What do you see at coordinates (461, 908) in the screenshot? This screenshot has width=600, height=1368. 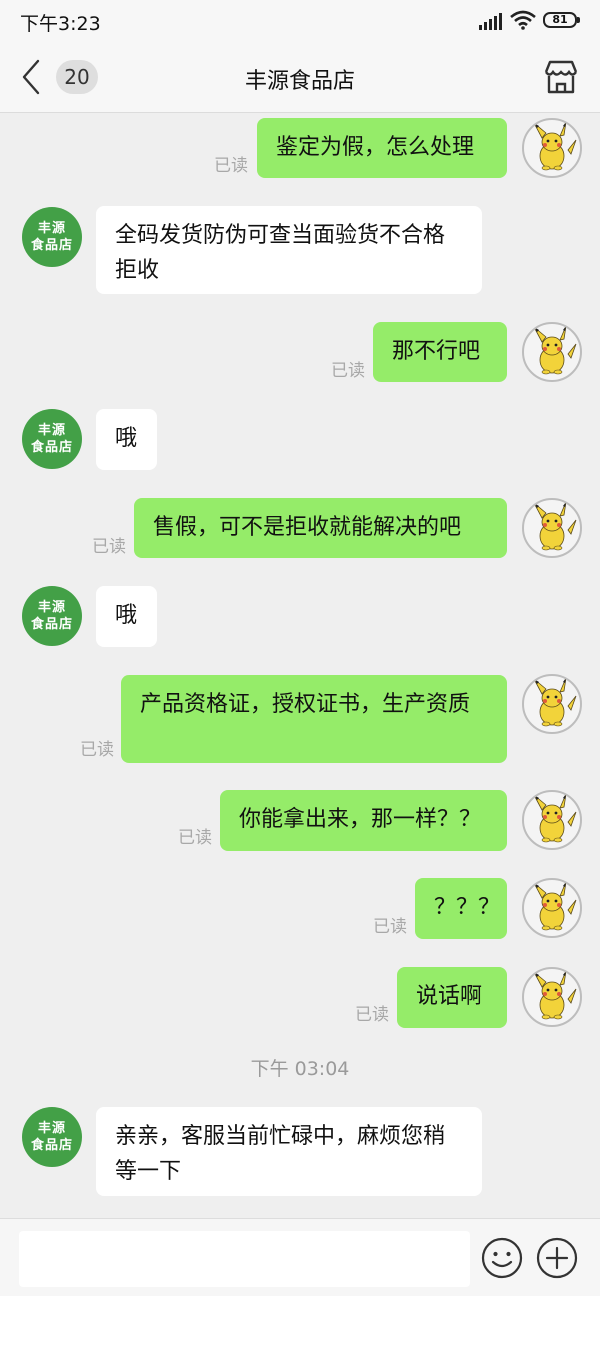 I see `message-bubble: ？？？` at bounding box center [461, 908].